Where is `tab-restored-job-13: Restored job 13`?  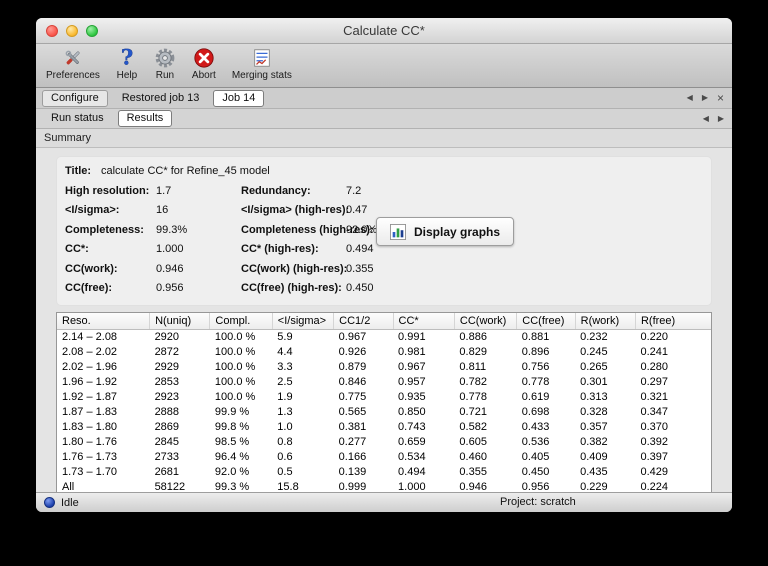 tab-restored-job-13: Restored job 13 is located at coordinates (161, 98).